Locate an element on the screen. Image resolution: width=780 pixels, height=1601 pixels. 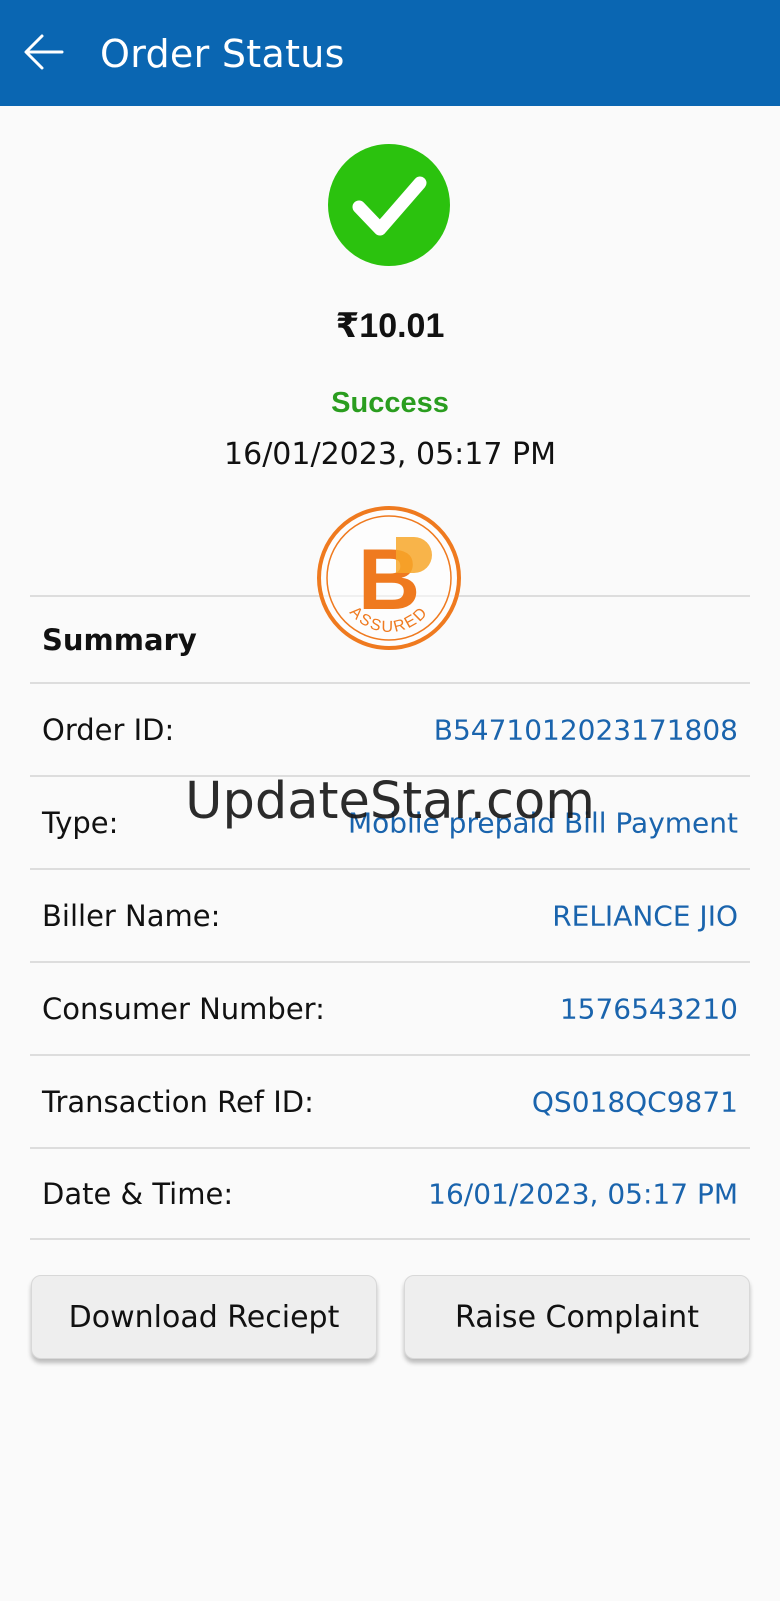
page-title: Order Status is located at coordinates (222, 54).